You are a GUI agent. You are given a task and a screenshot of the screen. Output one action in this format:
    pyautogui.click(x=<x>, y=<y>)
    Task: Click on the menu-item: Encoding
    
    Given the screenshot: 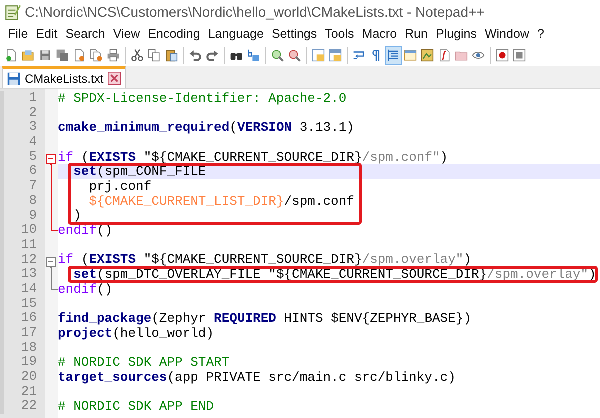 What is the action you would take?
    pyautogui.click(x=174, y=34)
    